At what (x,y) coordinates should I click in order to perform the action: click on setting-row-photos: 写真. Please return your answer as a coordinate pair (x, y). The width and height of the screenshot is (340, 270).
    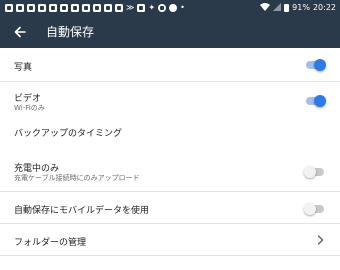
    Looking at the image, I should click on (170, 65).